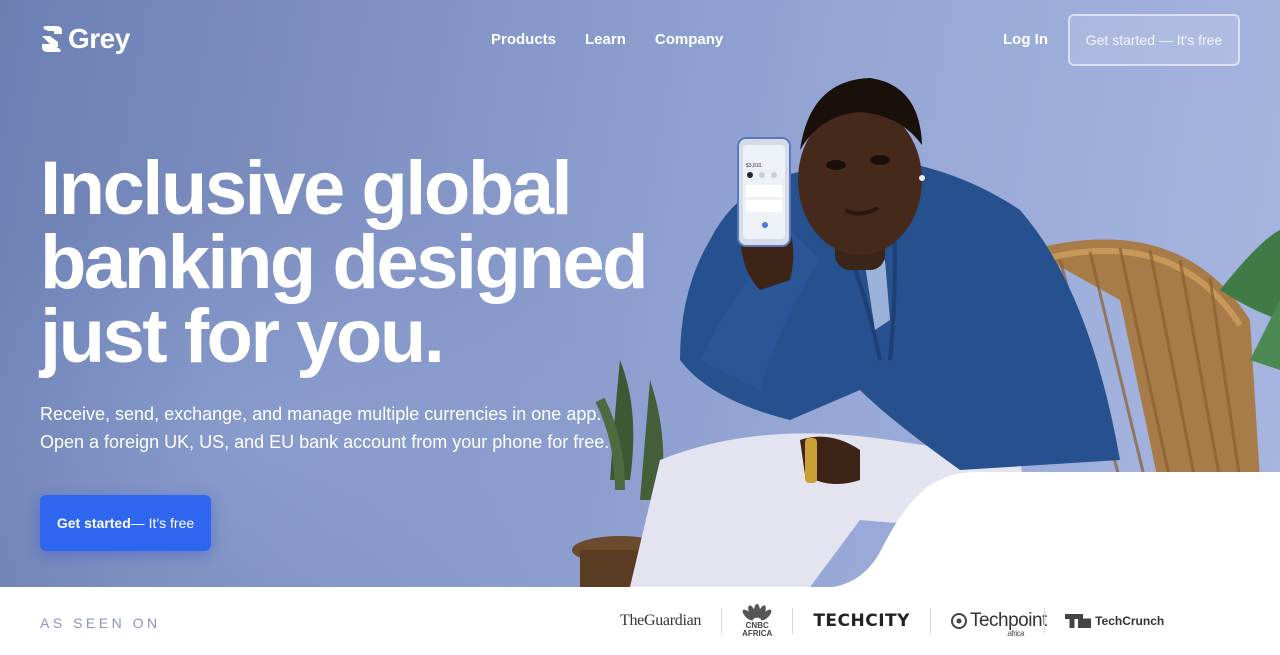 This screenshot has width=1280, height=655. Describe the element at coordinates (100, 623) in the screenshot. I see `as-seen-on-label: AS SEEN ON` at that location.